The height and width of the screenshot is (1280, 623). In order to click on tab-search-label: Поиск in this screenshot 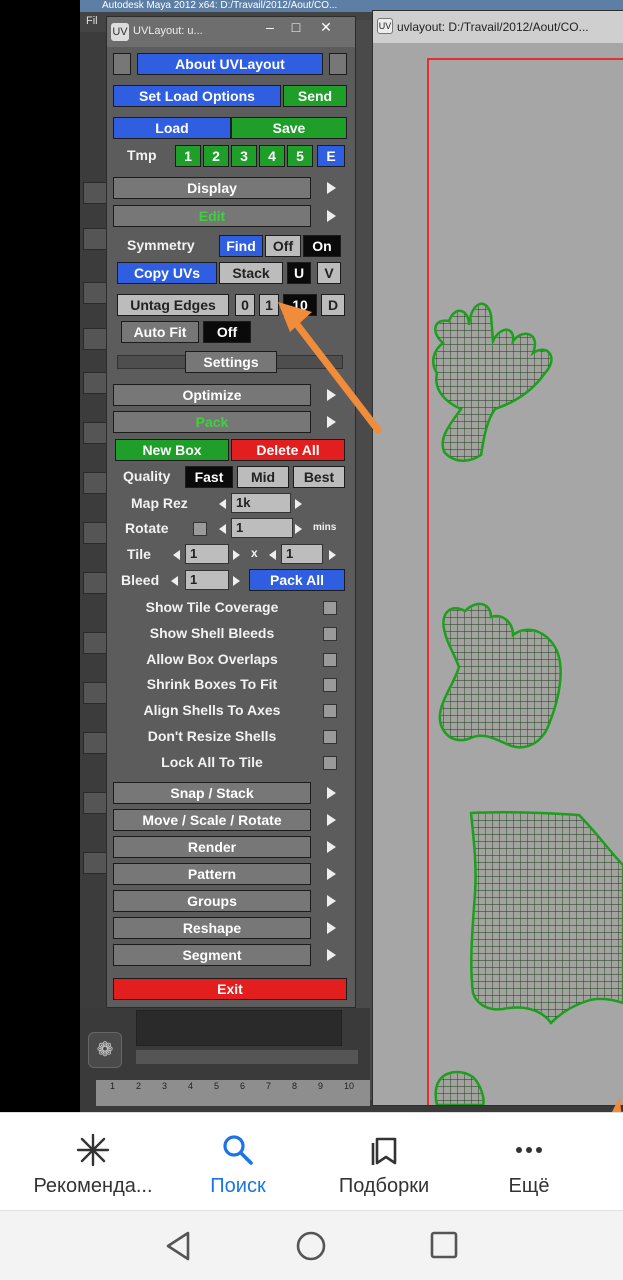, I will do `click(238, 1186)`.